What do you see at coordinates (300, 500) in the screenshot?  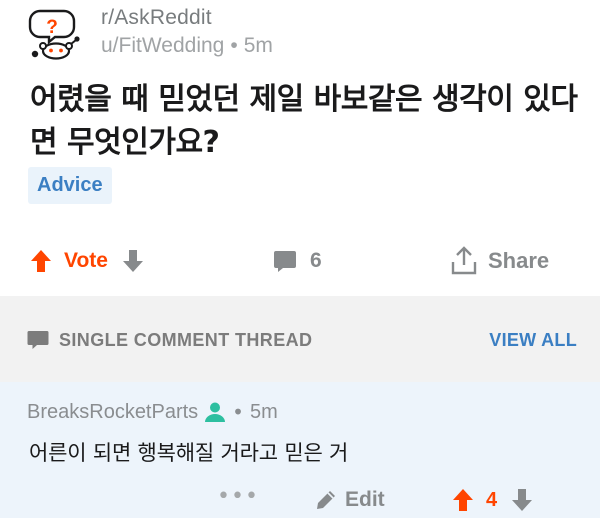 I see `comment-action-bar: ••• Edit 4` at bounding box center [300, 500].